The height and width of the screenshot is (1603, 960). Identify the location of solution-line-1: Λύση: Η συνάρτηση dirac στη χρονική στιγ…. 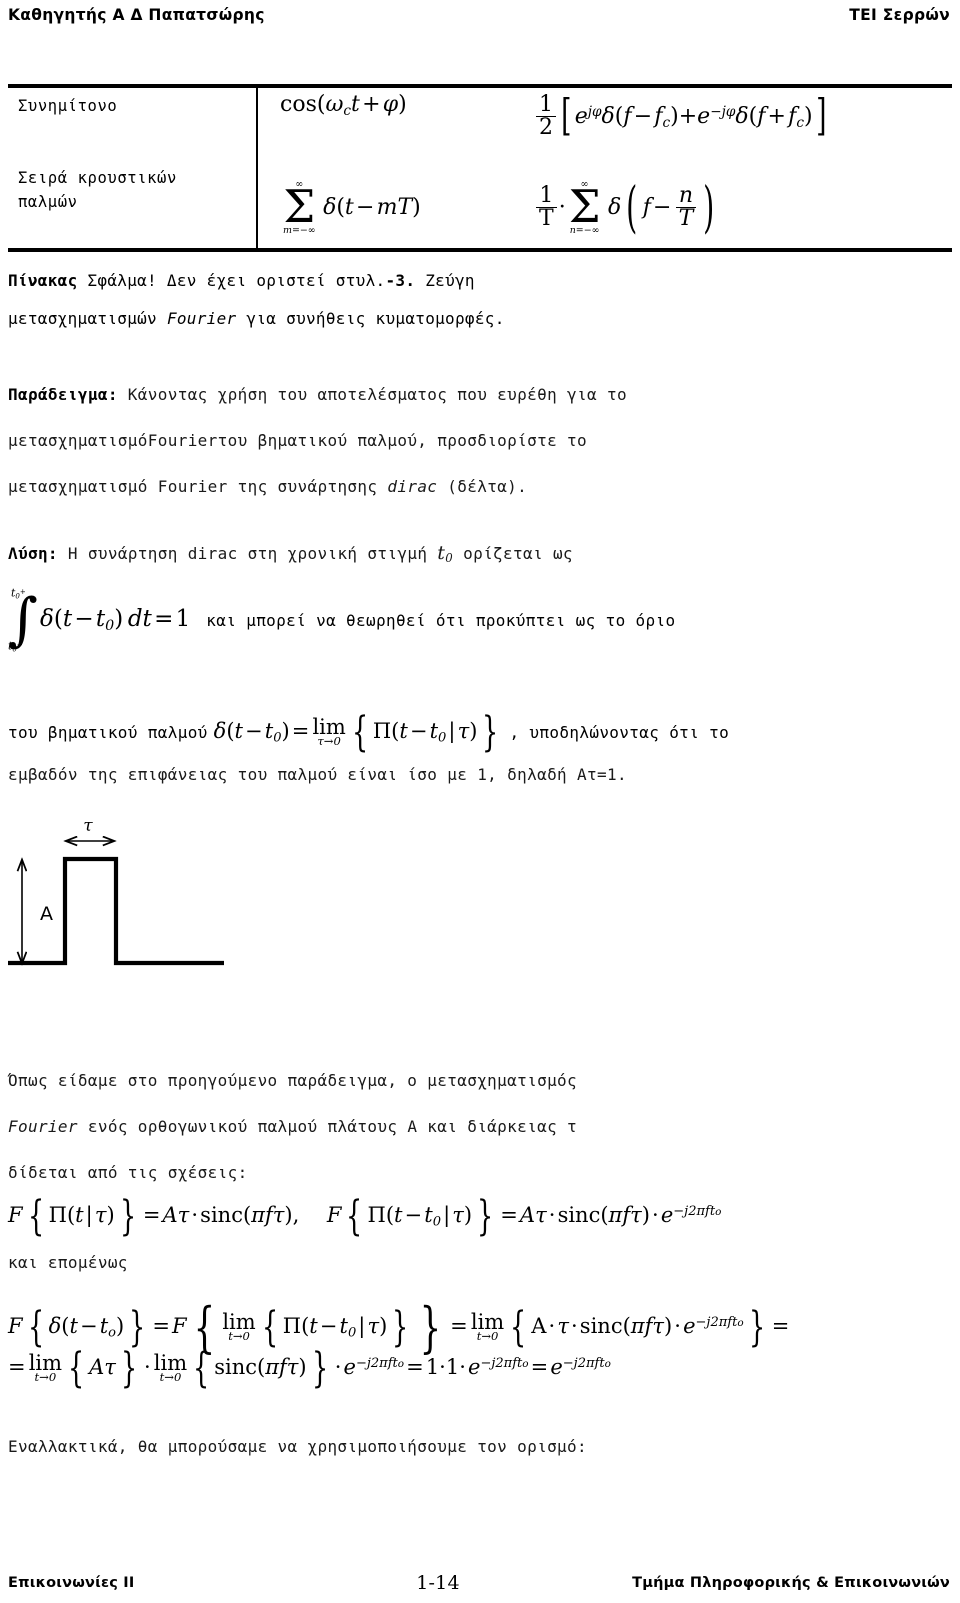
(480, 555).